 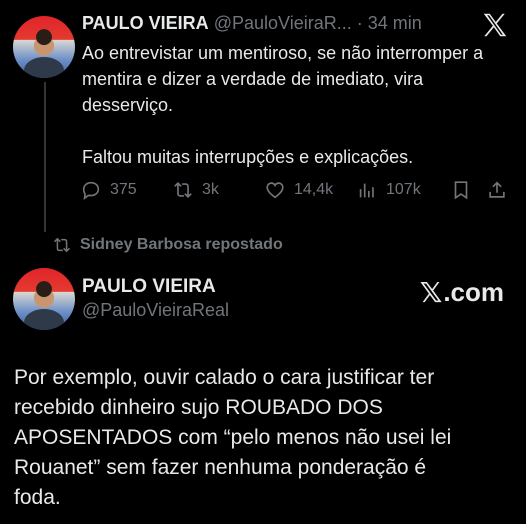 What do you see at coordinates (145, 23) in the screenshot?
I see `author-name: PAULO VIEIRA` at bounding box center [145, 23].